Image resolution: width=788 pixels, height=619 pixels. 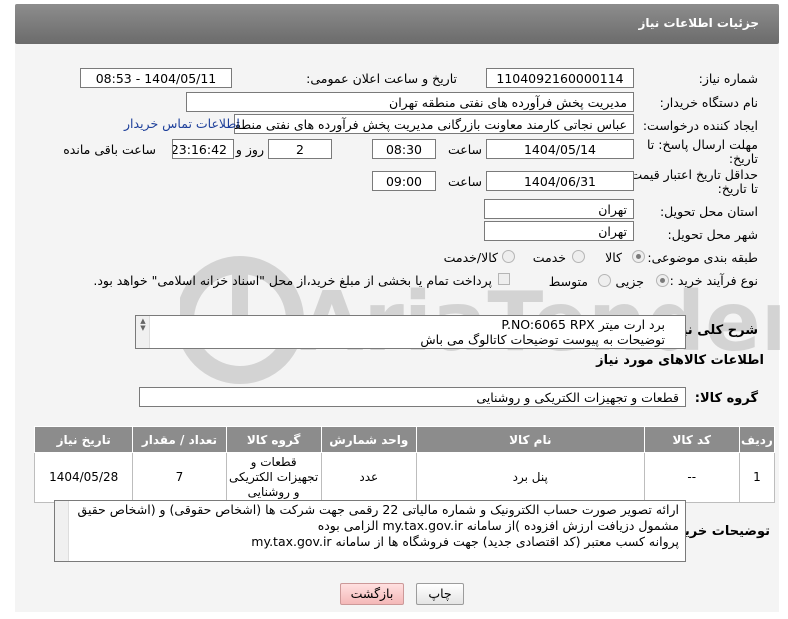 What do you see at coordinates (737, 188) in the screenshot?
I see `price-validity-label-2: تا تاریخ:` at bounding box center [737, 188].